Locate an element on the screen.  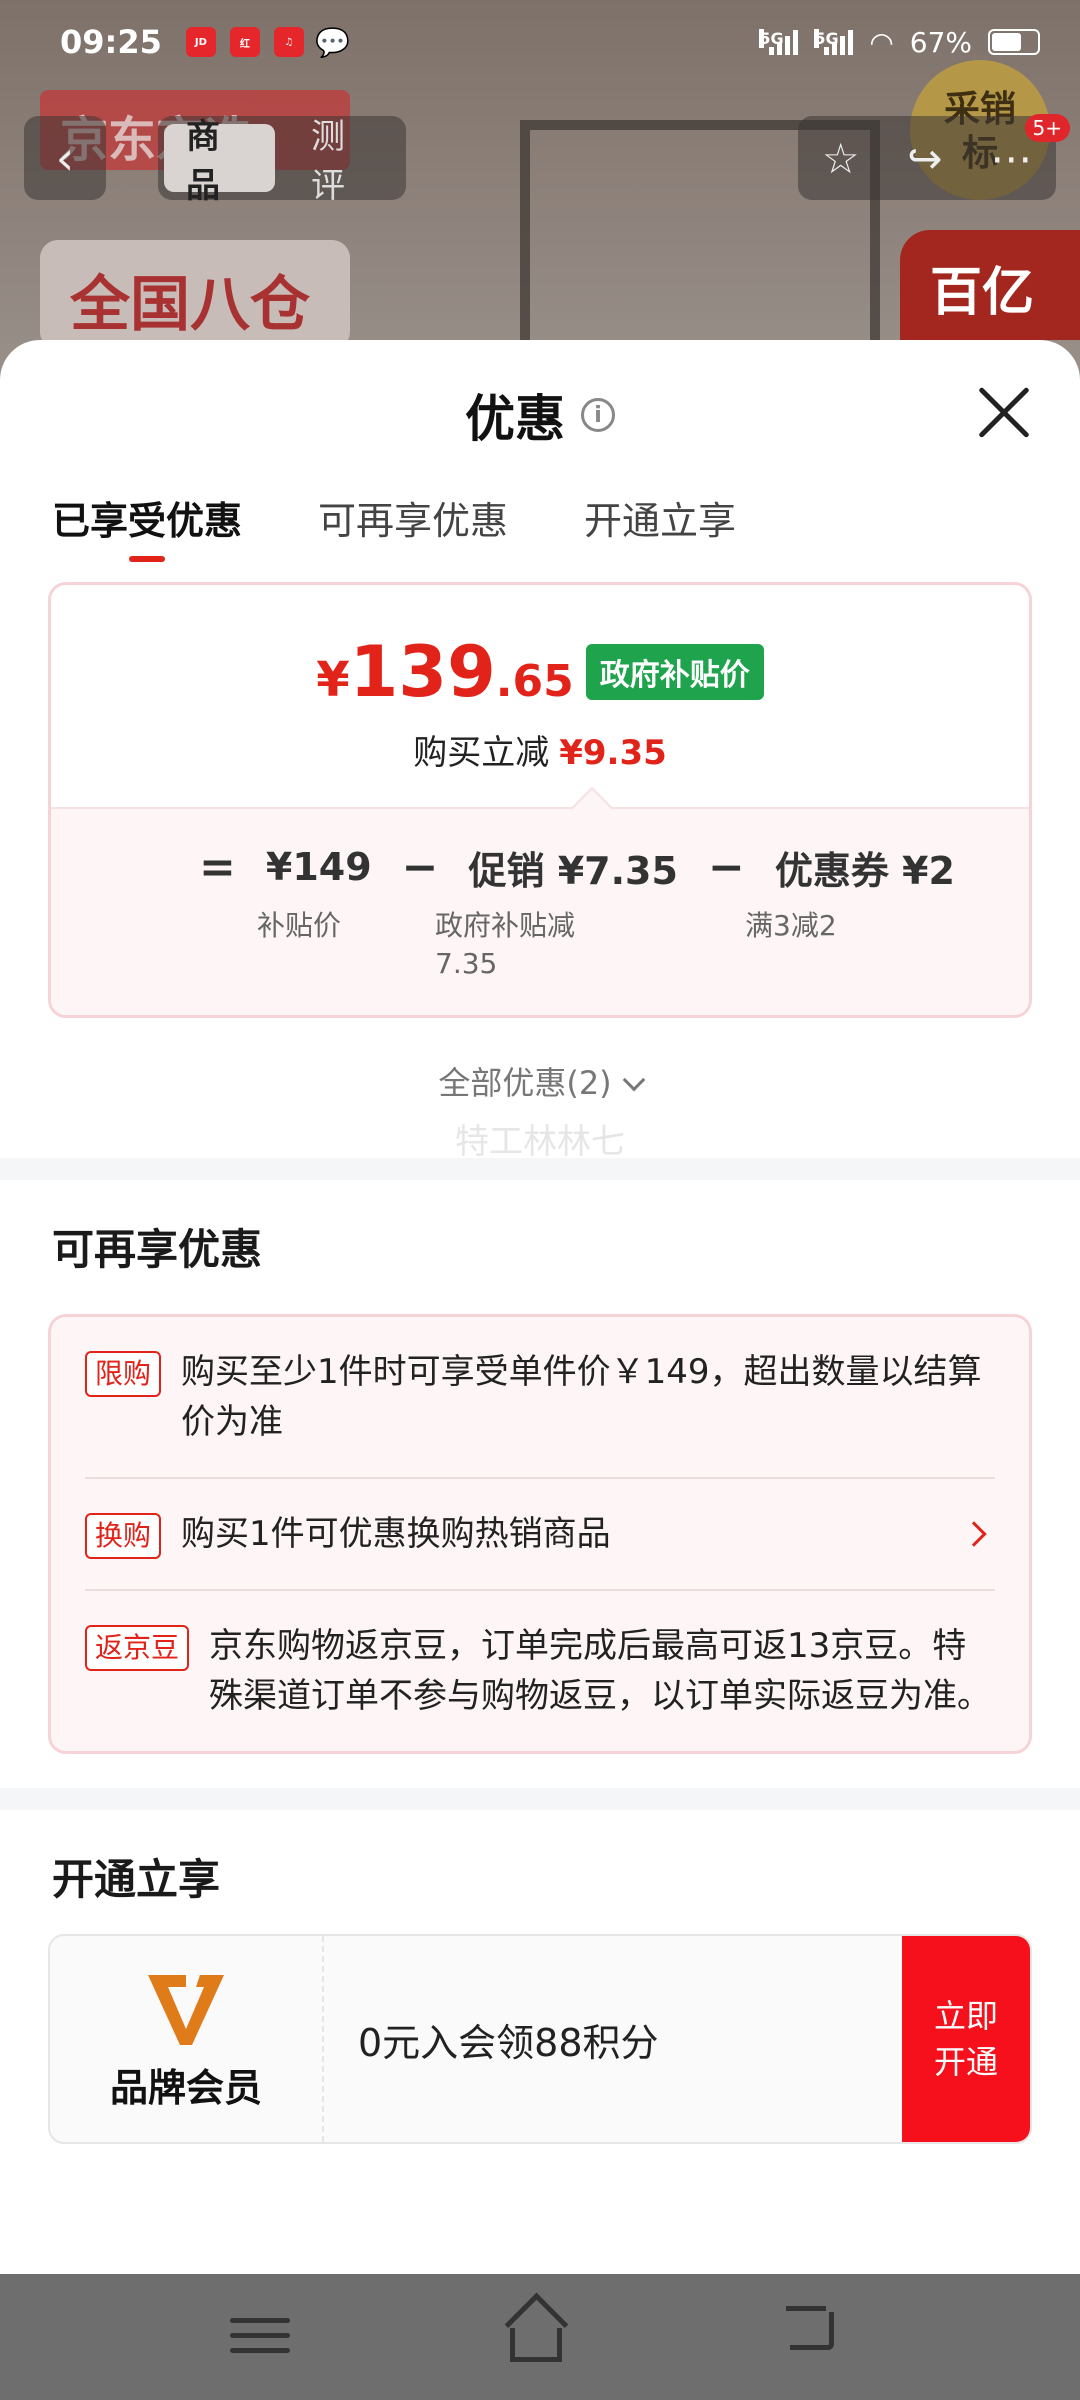
instant-reduction: 购买立减 ¥9.35 is located at coordinates (540, 749).